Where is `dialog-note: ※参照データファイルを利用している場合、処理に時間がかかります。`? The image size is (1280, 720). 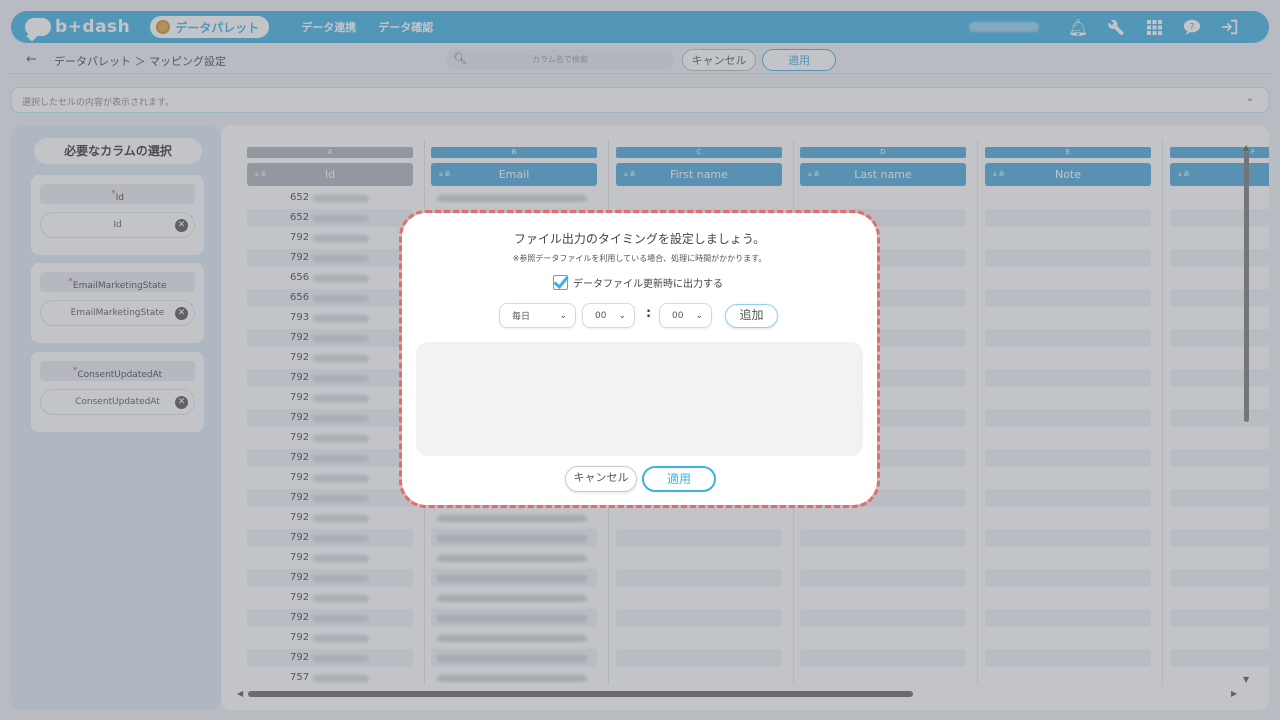 dialog-note: ※参照データファイルを利用している場合、処理に時間がかかります。 is located at coordinates (639, 258).